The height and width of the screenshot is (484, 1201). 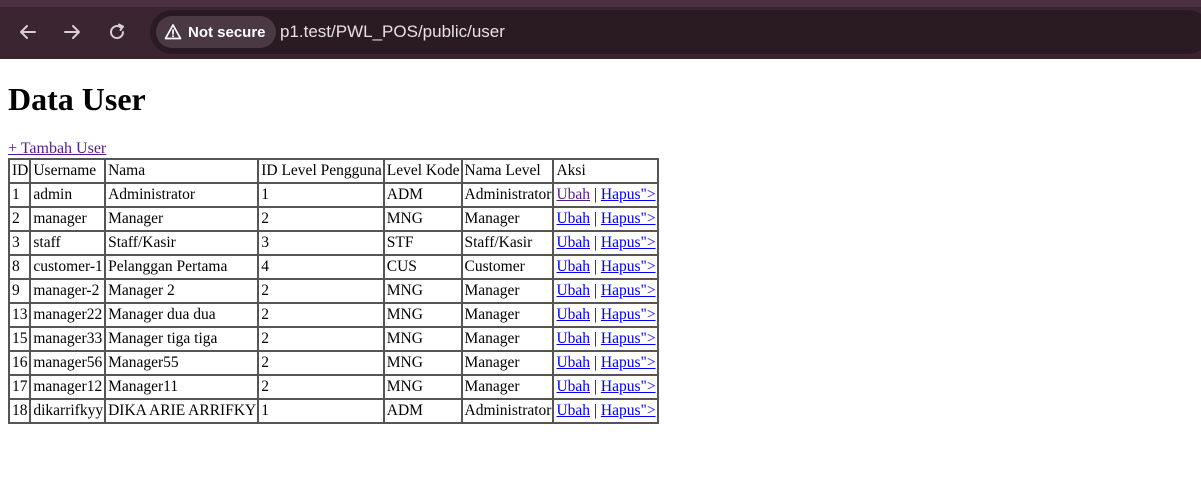 I want to click on table-row: 2 manager Manager 2 MNG Manager Ubah | Hapus">, so click(x=333, y=219).